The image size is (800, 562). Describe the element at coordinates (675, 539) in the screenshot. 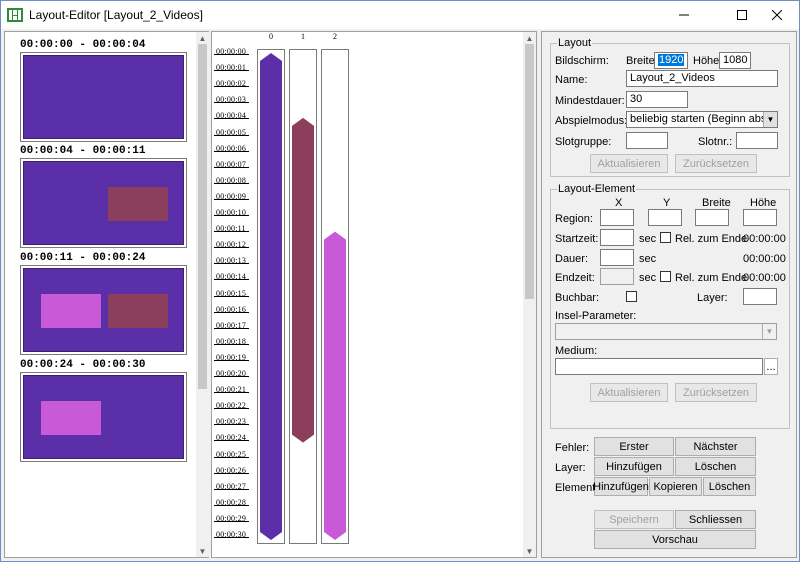

I see `vorschau-button: Vorschau` at that location.